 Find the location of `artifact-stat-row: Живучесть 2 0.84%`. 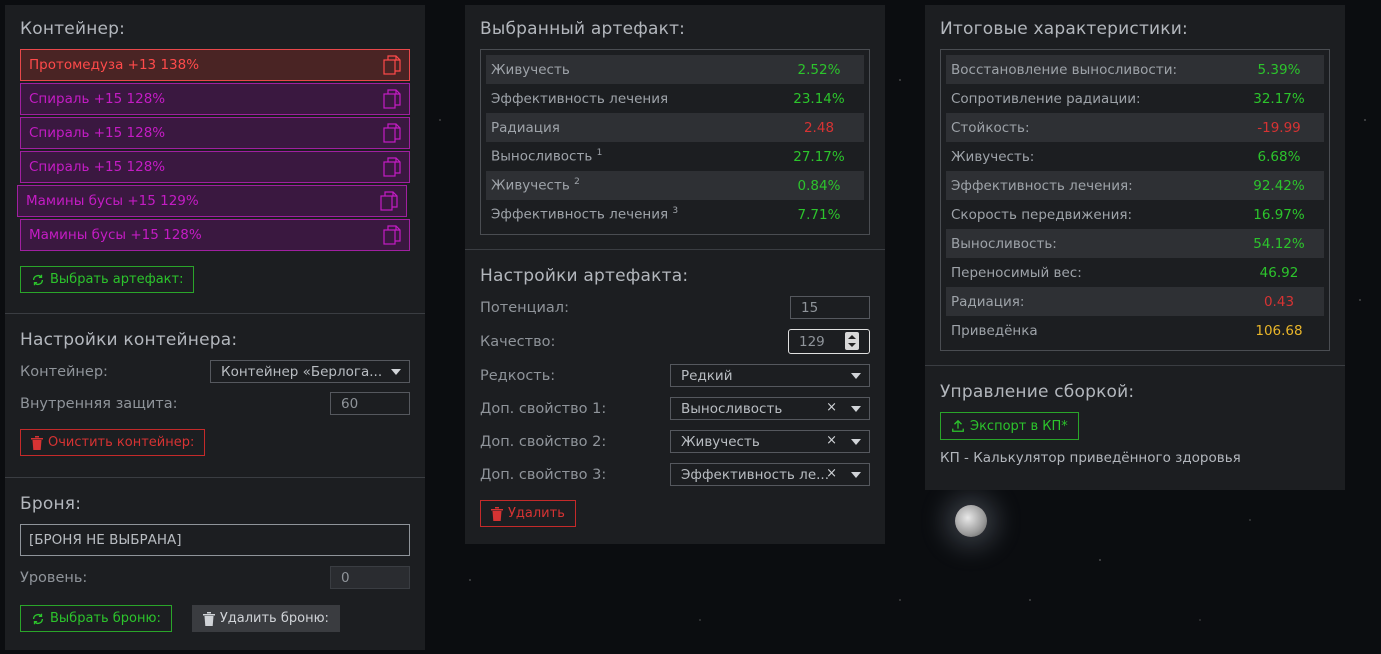

artifact-stat-row: Живучесть 2 0.84% is located at coordinates (675, 185).